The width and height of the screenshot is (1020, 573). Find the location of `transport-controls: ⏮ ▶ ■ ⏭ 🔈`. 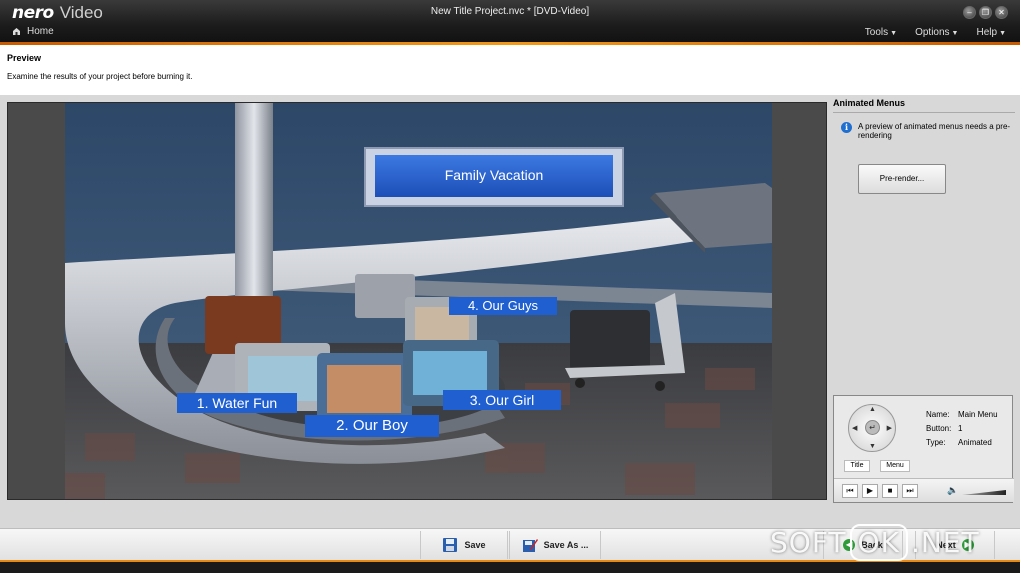

transport-controls: ⏮ ▶ ■ ⏭ 🔈 is located at coordinates (924, 490).